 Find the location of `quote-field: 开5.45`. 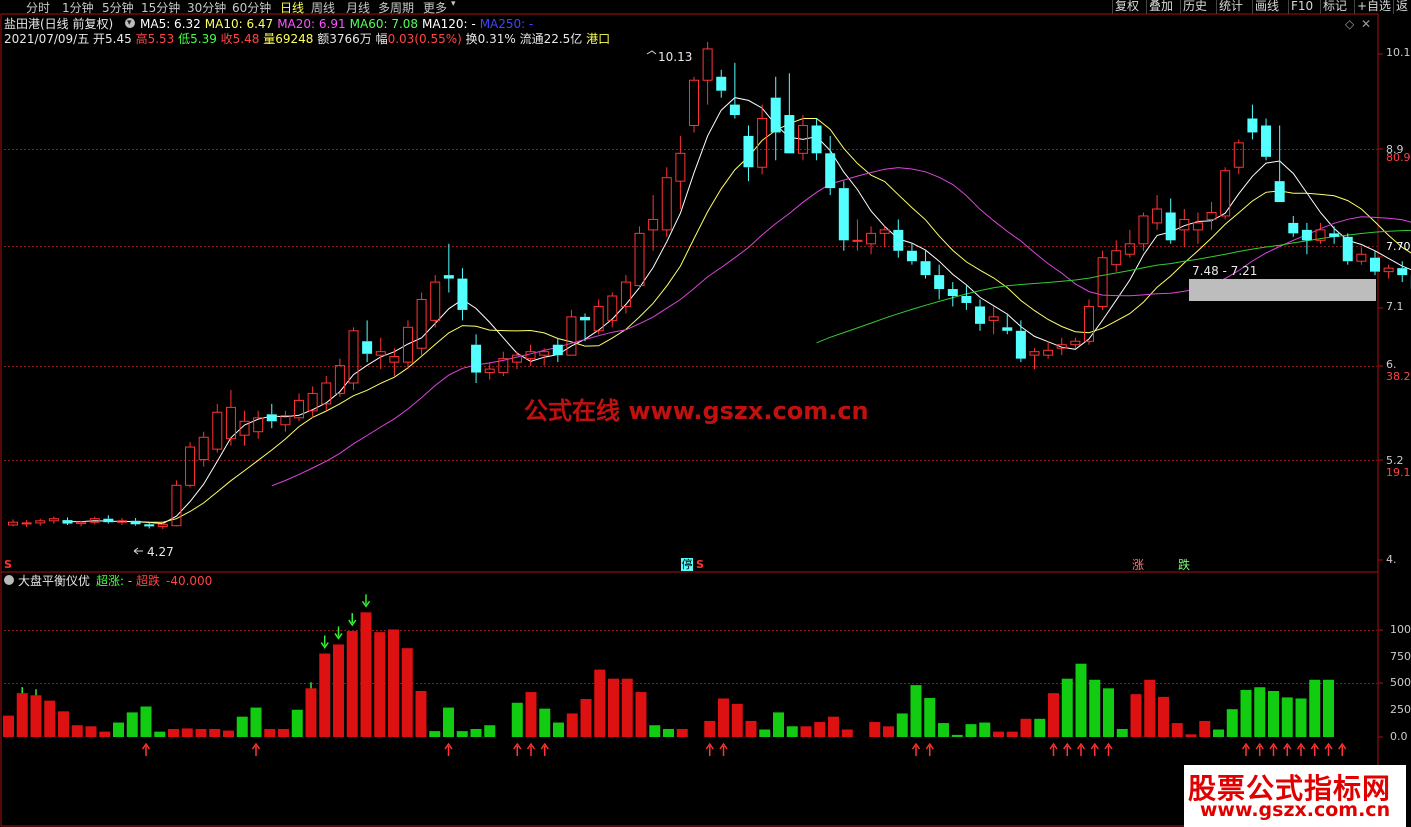

quote-field: 开5.45 is located at coordinates (114, 39).